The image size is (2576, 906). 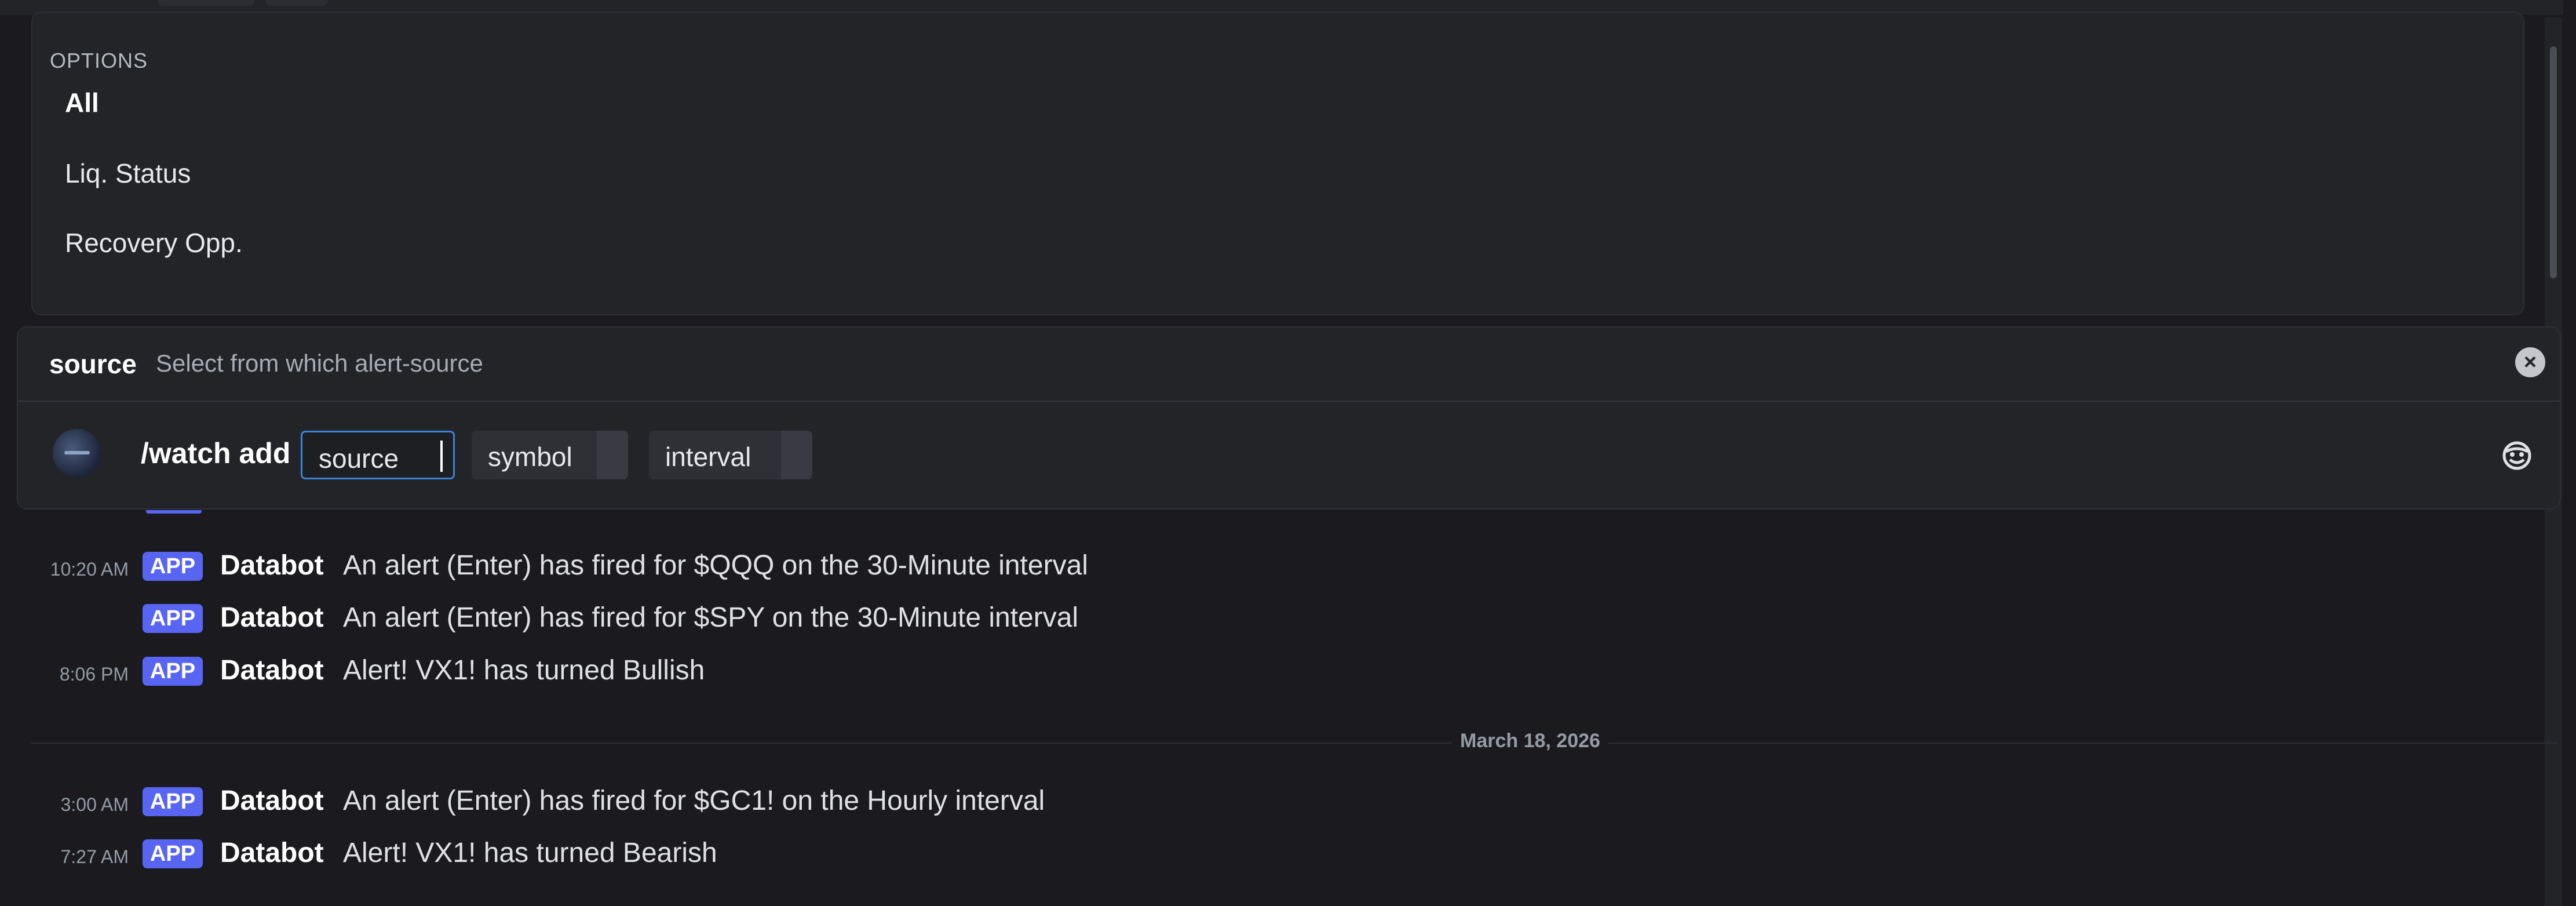 I want to click on timestamp: 10:20 AM, so click(x=90, y=569).